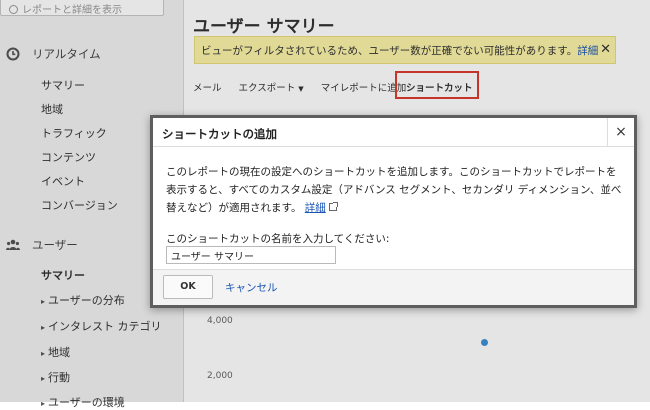 The width and height of the screenshot is (650, 410). I want to click on dialog-title: ショートカットの追加, so click(219, 134).